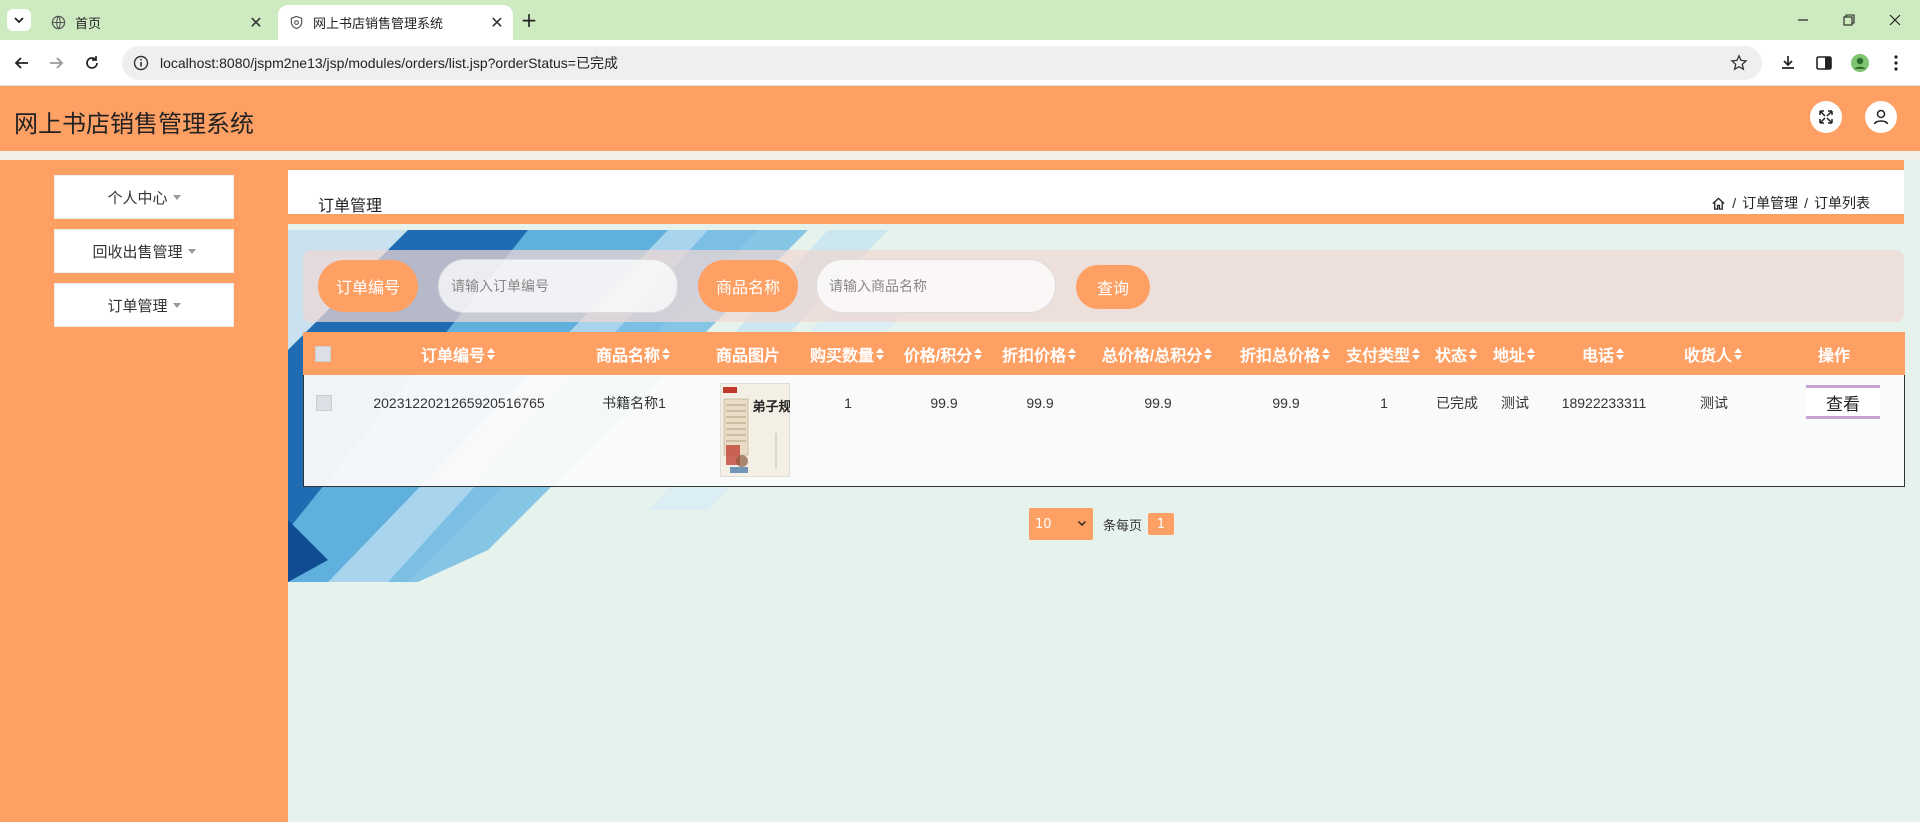 This screenshot has height=822, width=1920. What do you see at coordinates (1152, 356) in the screenshot?
I see `header-label: 总价格/总积分` at bounding box center [1152, 356].